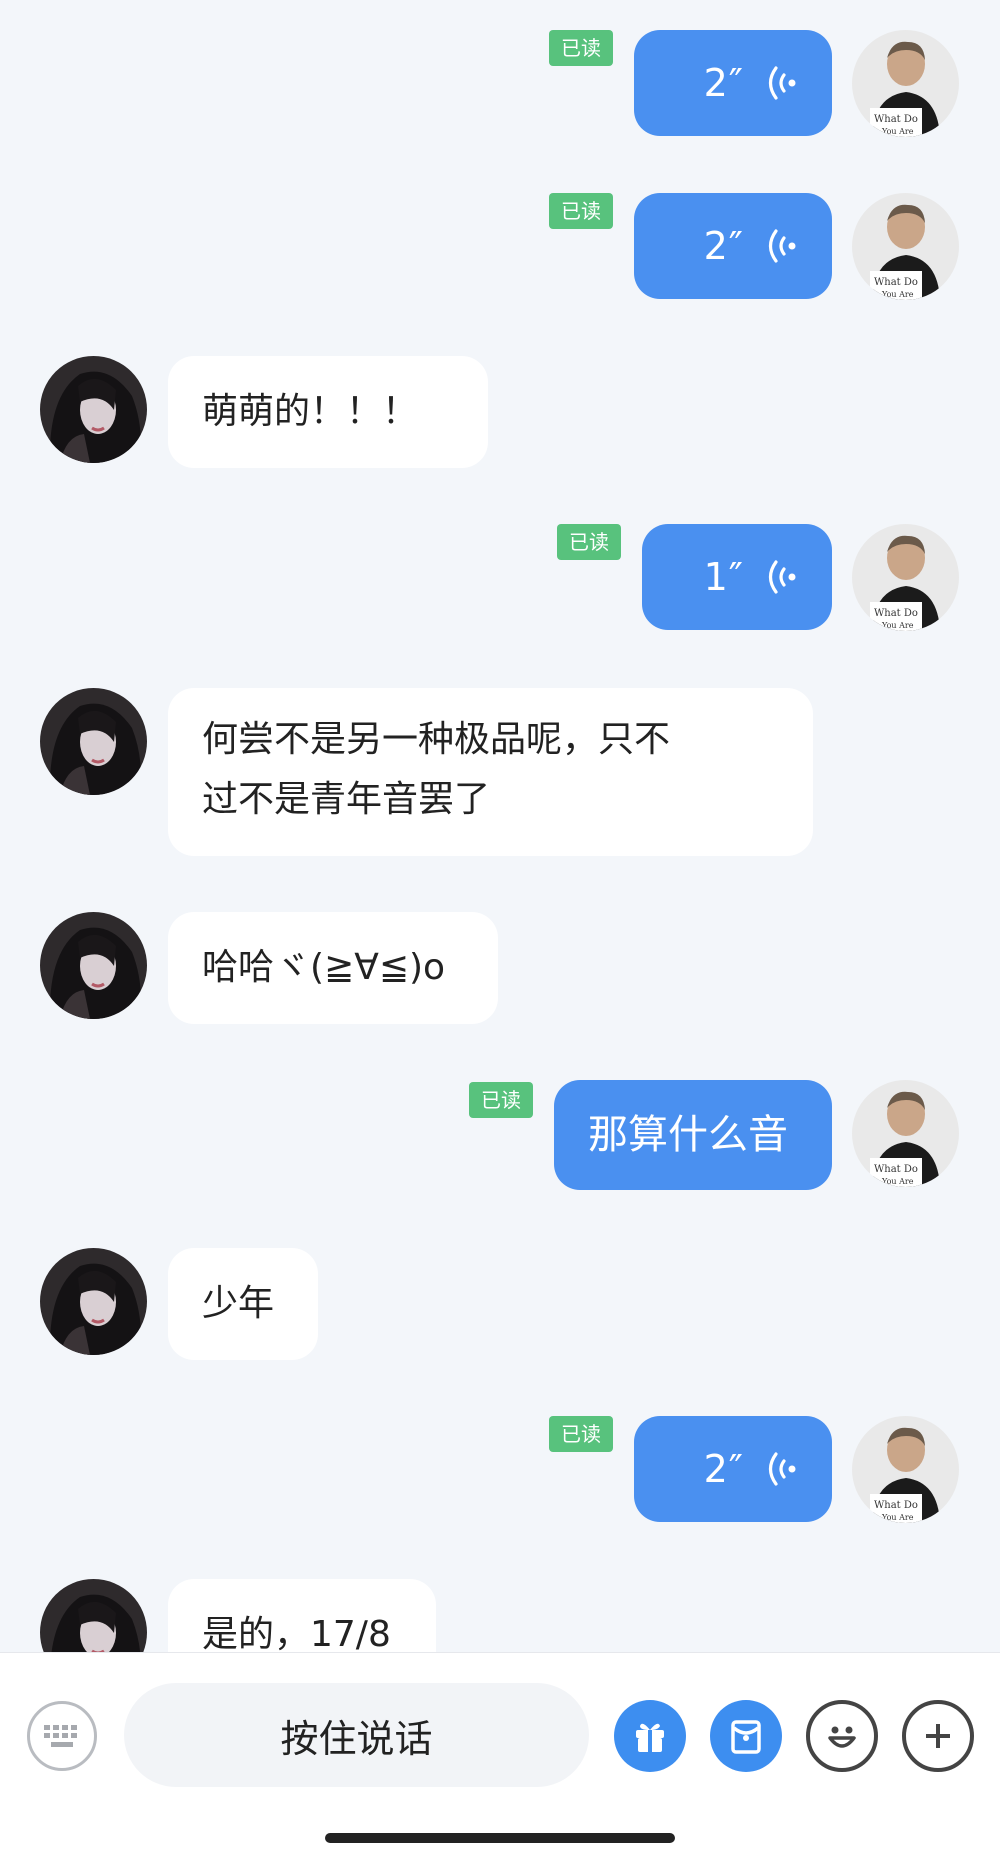  I want to click on message-text: 哈哈ヾ(≧∀≦)o, so click(324, 967).